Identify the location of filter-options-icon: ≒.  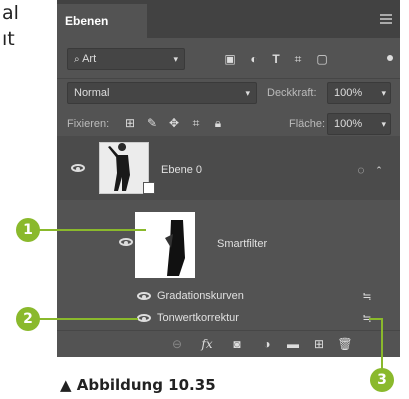
(367, 297).